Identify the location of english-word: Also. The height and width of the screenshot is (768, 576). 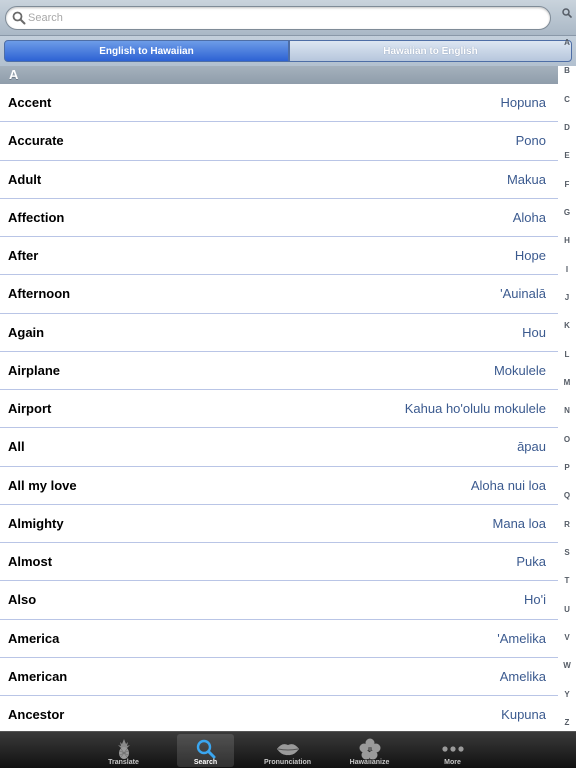
(22, 600).